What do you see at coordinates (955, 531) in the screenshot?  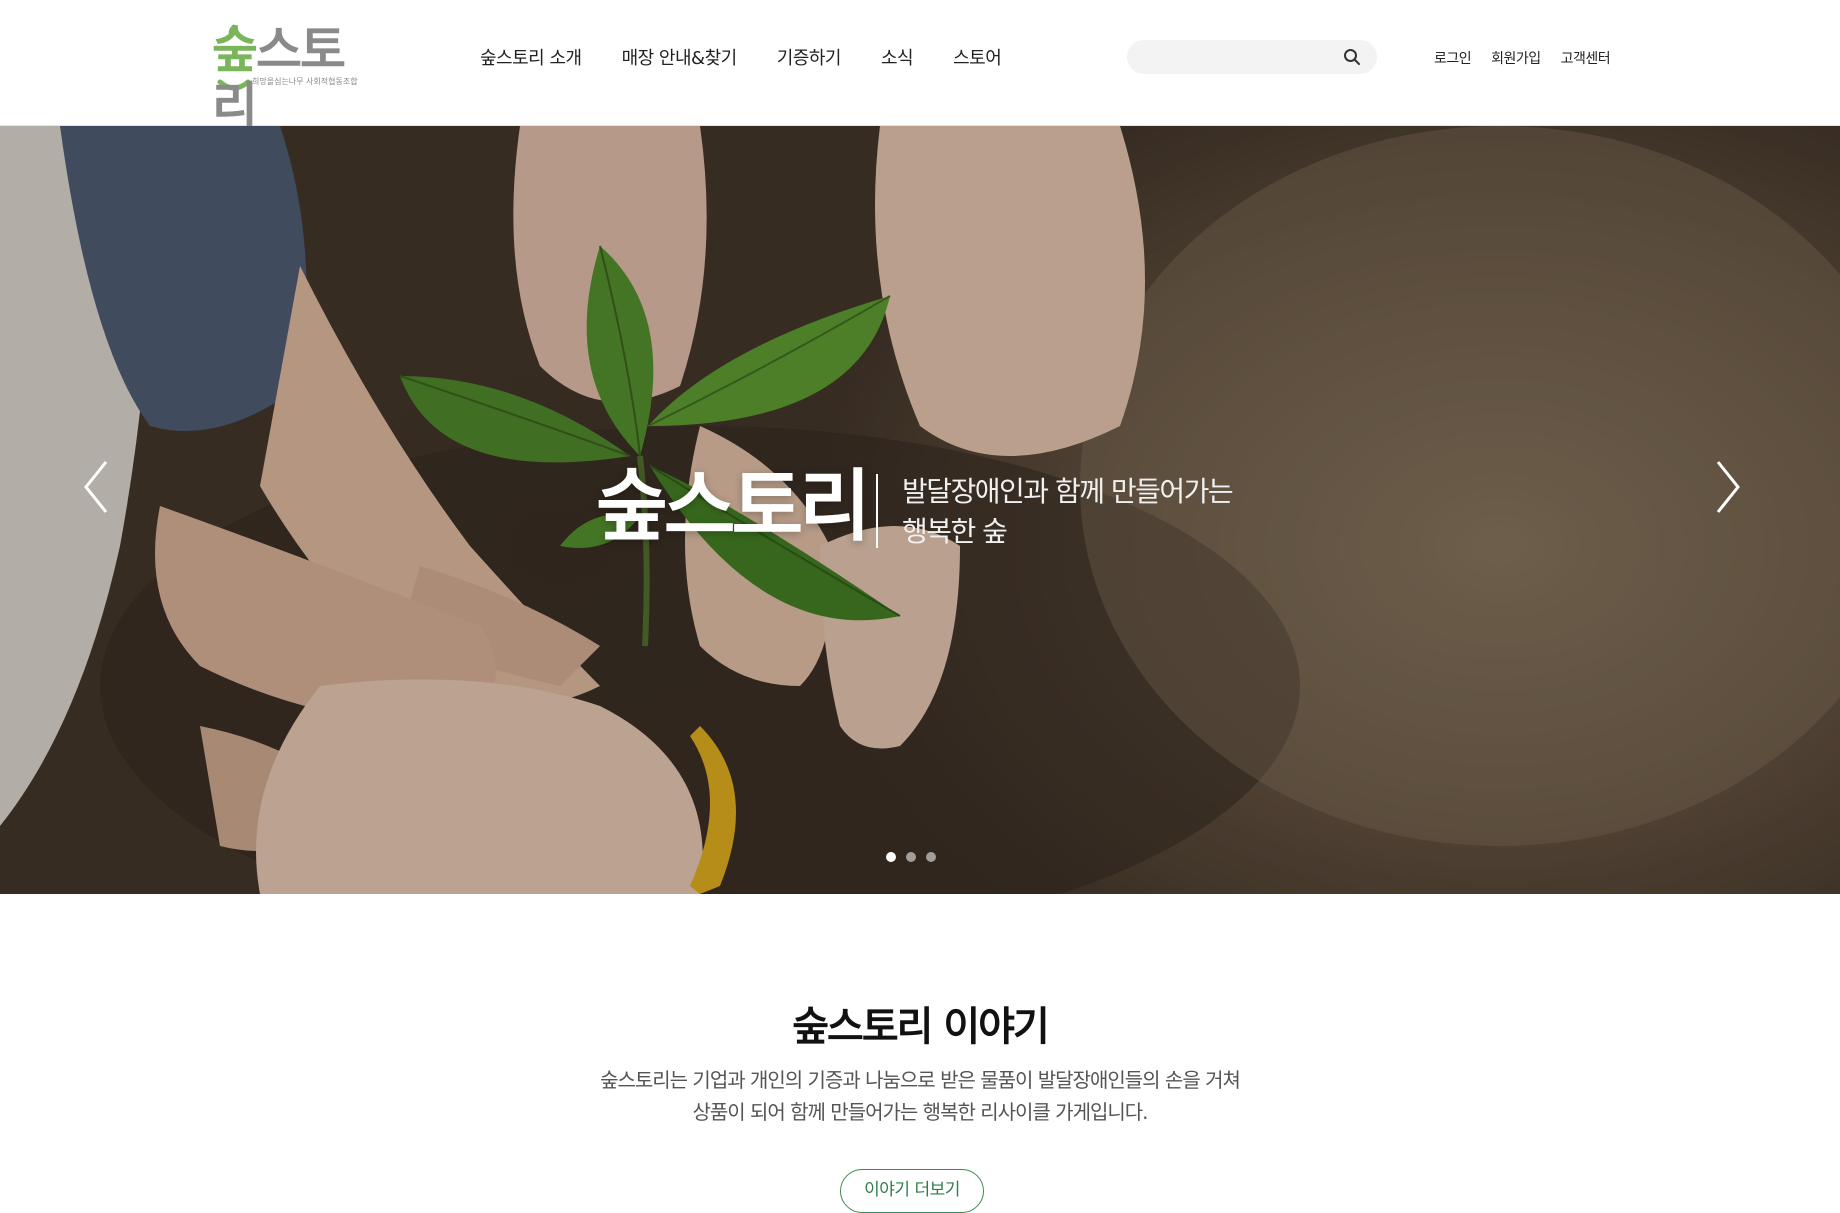 I see `hero-subtitle-line2: 행복한 숲` at bounding box center [955, 531].